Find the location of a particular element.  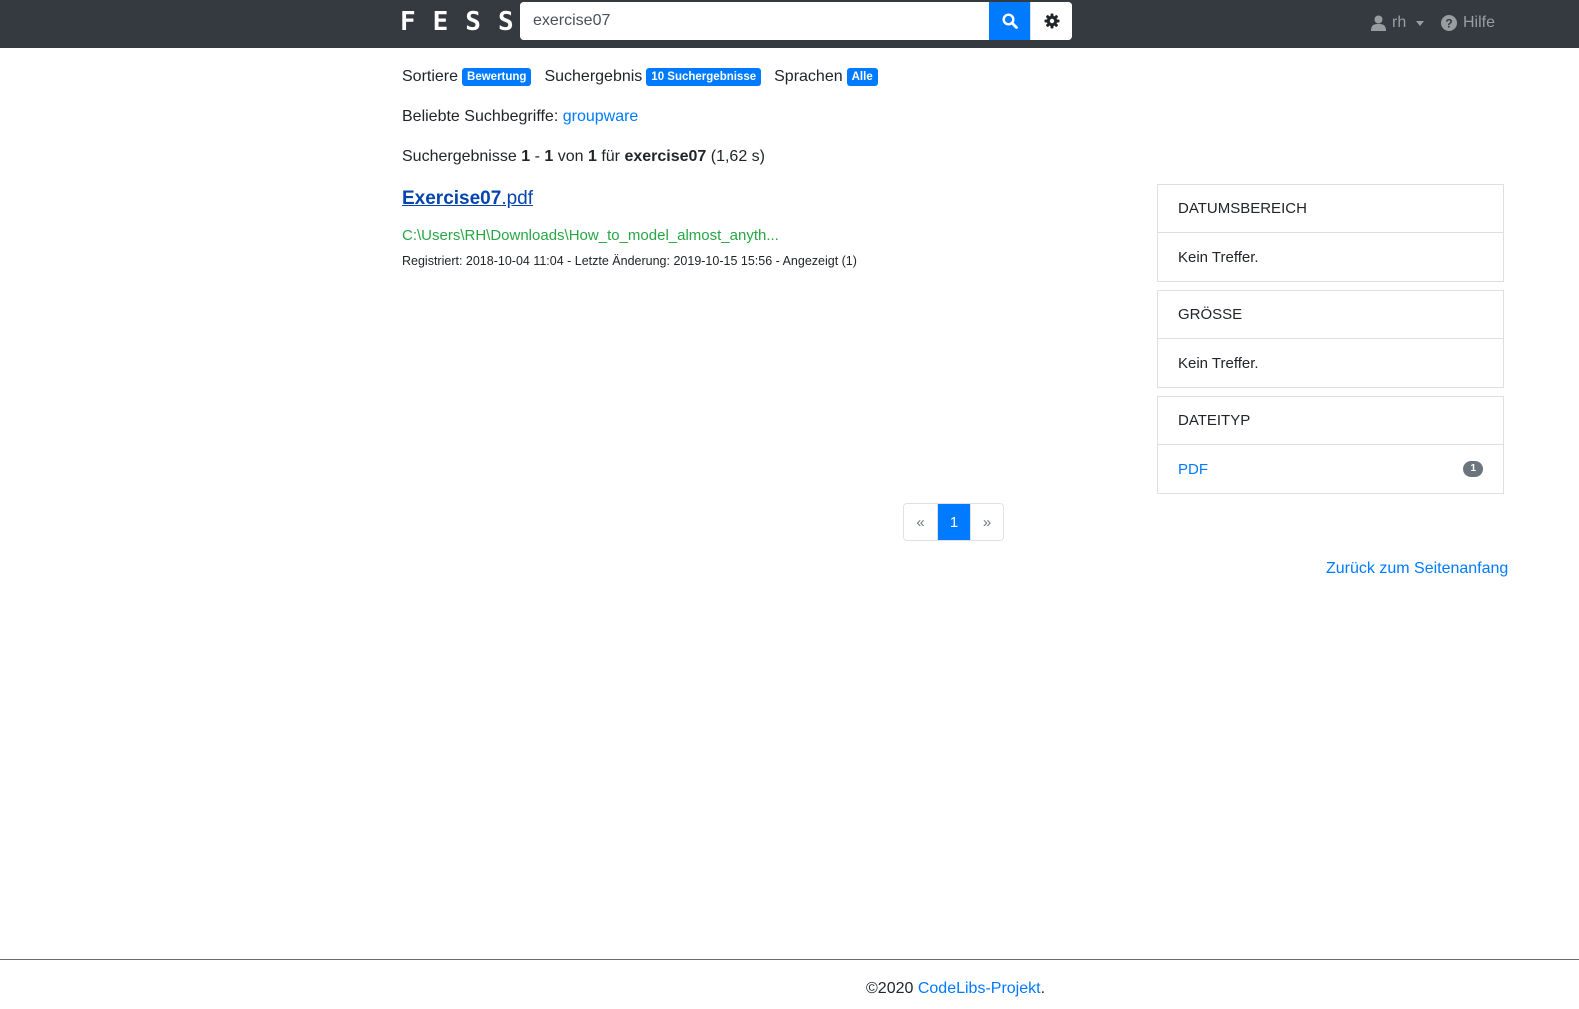

sort-filter: Sortiere Bewertung is located at coordinates (467, 77).